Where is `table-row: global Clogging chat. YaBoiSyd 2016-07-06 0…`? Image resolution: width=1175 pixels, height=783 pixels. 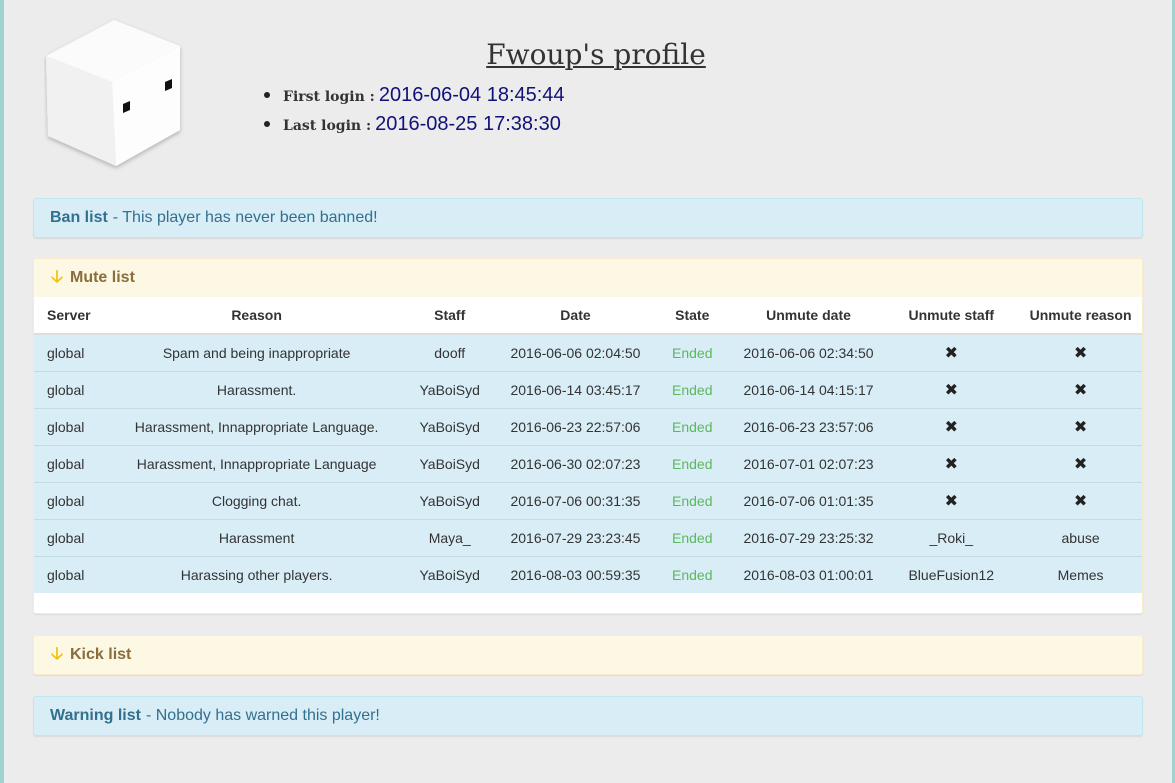
table-row: global Clogging chat. YaBoiSyd 2016-07-06 0… is located at coordinates (588, 500).